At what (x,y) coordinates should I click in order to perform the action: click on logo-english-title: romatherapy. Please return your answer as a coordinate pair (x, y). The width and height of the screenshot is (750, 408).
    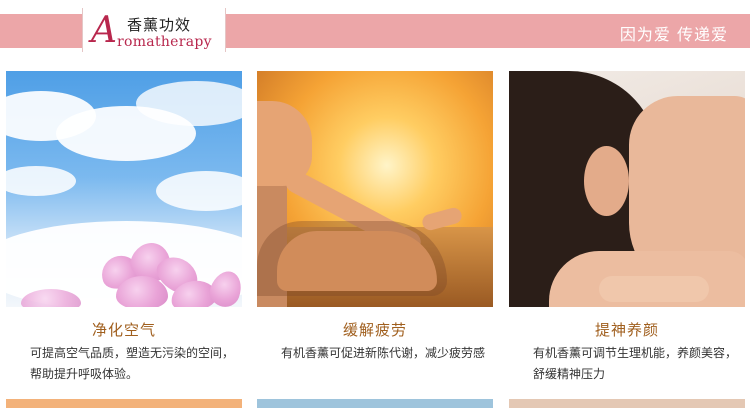
    Looking at the image, I should click on (164, 42).